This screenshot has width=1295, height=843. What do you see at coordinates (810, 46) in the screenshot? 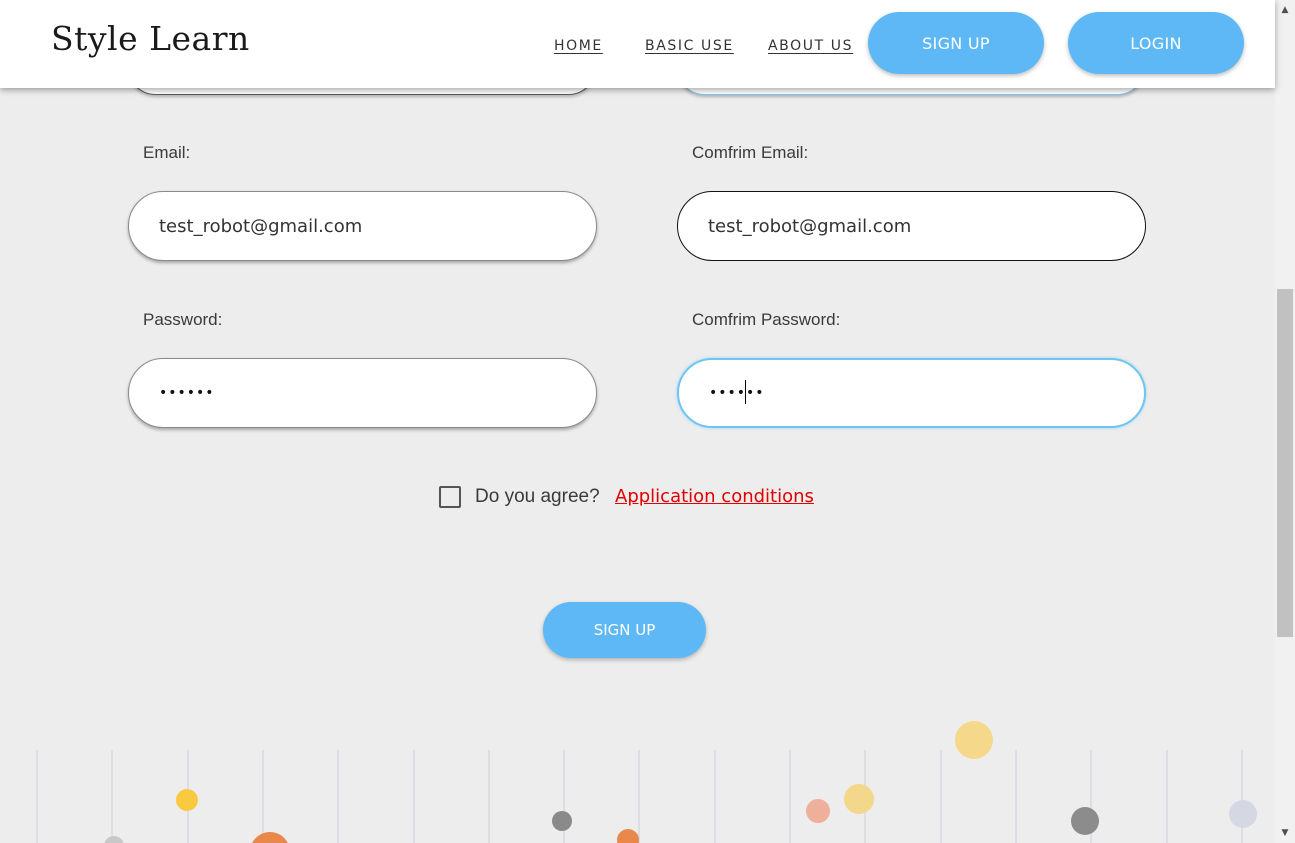
I see `nav-about-us: ABOUT US` at bounding box center [810, 46].